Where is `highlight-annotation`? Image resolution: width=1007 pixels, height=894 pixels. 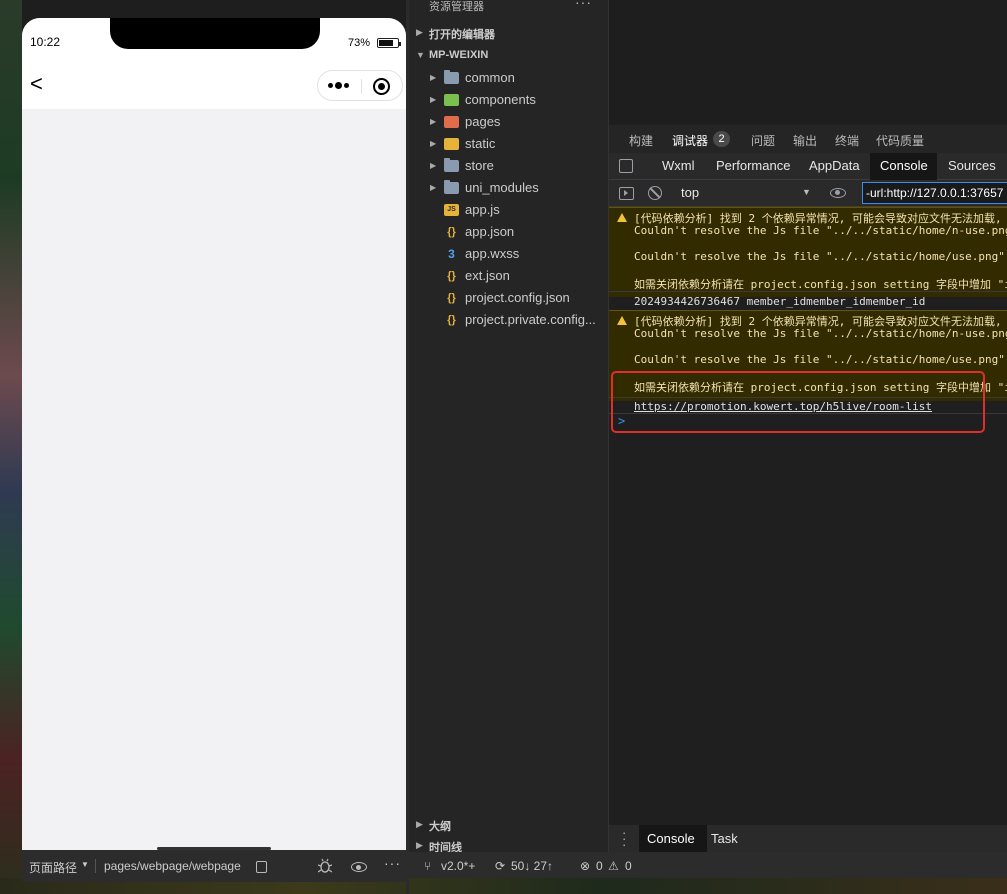
highlight-annotation is located at coordinates (798, 402).